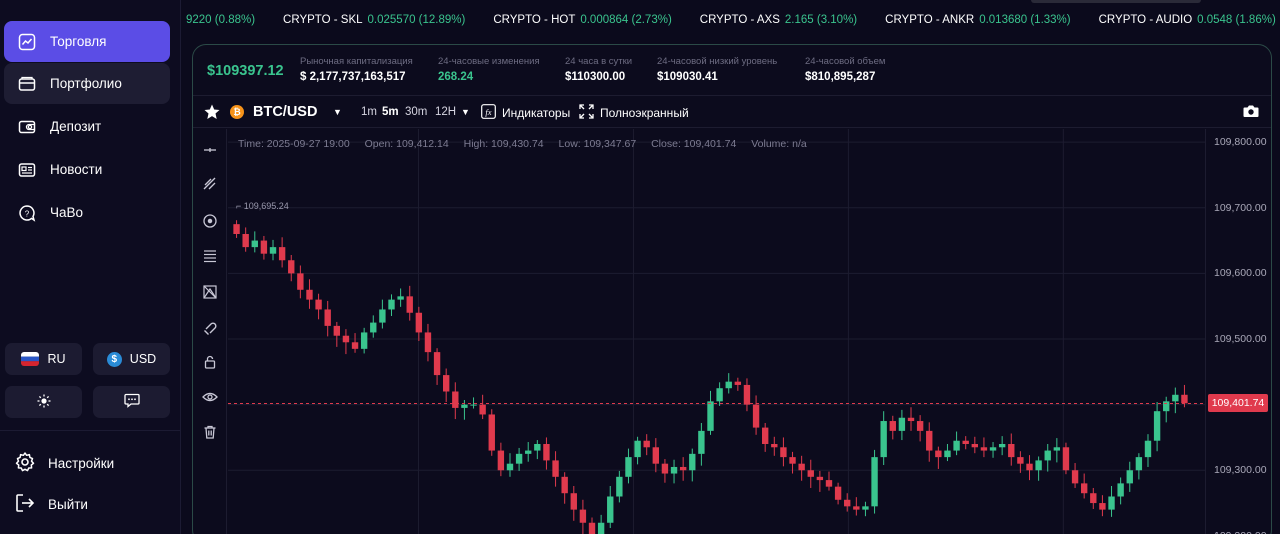 The height and width of the screenshot is (534, 1280). What do you see at coordinates (218, 20) in the screenshot?
I see `ticker-item: 9220 (0.88%)` at bounding box center [218, 20].